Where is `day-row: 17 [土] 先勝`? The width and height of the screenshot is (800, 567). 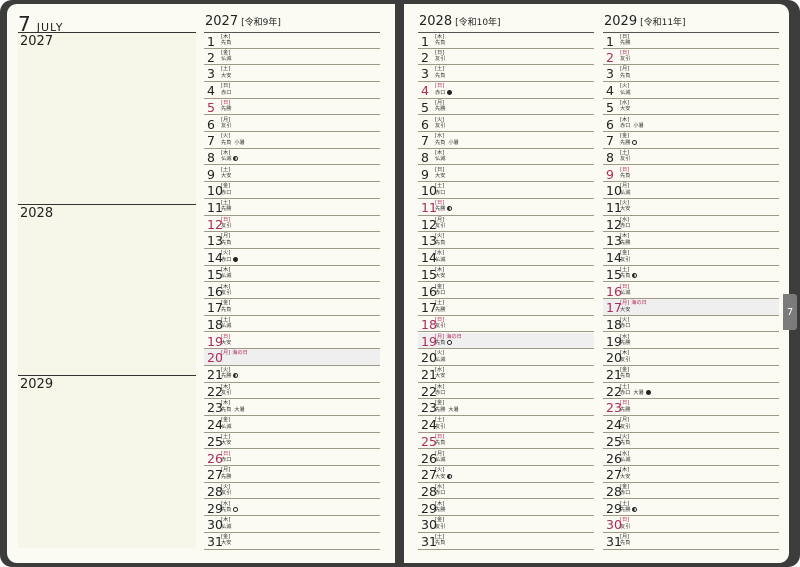 day-row: 17 [土] 先勝 is located at coordinates (506, 307).